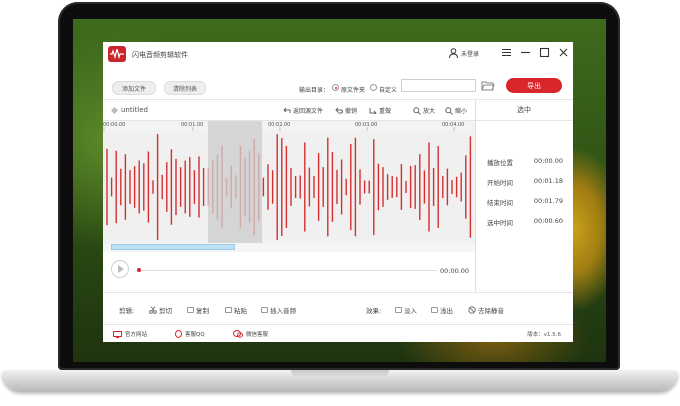 This screenshot has height=406, width=680. I want to click on info-row-play-position: 播放位置 00:00.00, so click(525, 162).